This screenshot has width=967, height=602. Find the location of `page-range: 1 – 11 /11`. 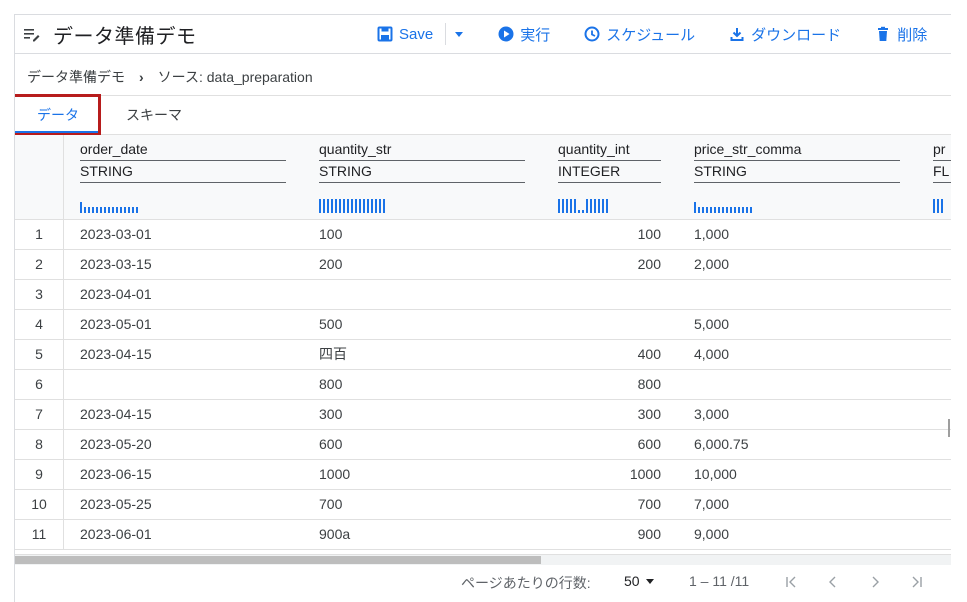

page-range: 1 – 11 /11 is located at coordinates (719, 581).